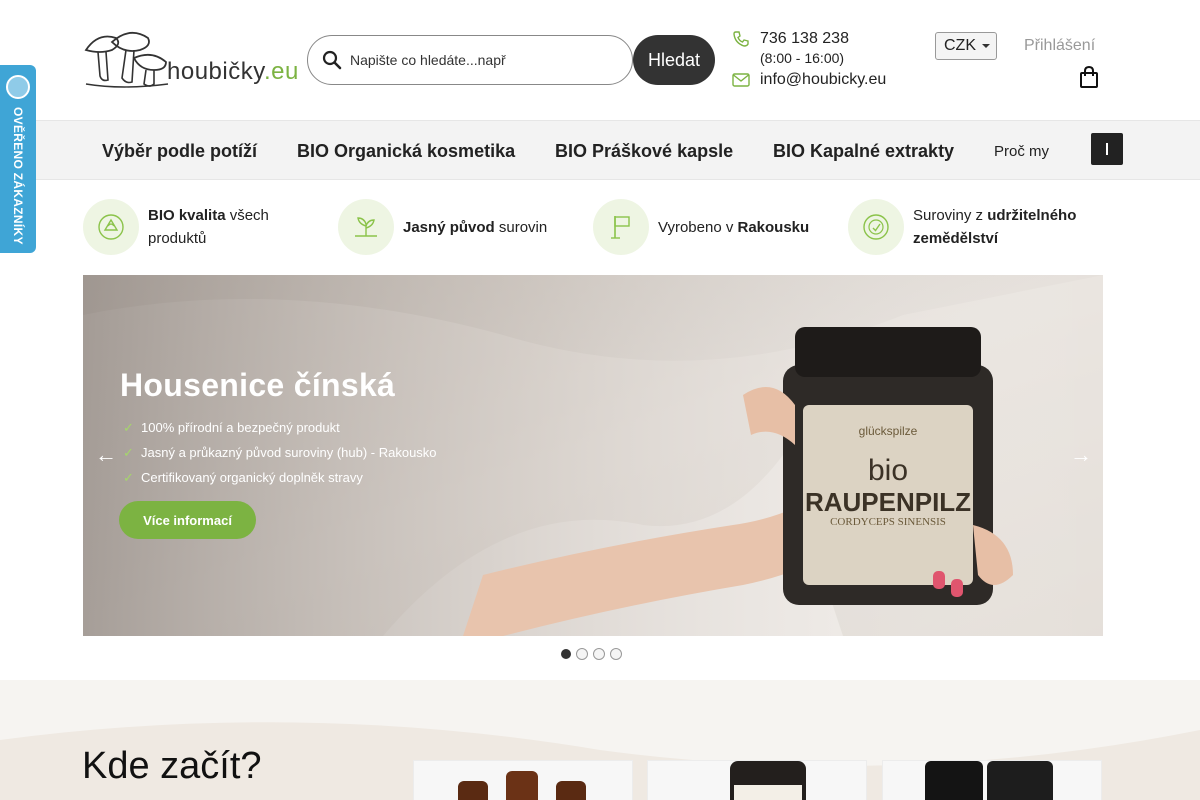  Describe the element at coordinates (823, 80) in the screenshot. I see `email-link: info@houbicky.eu` at that location.